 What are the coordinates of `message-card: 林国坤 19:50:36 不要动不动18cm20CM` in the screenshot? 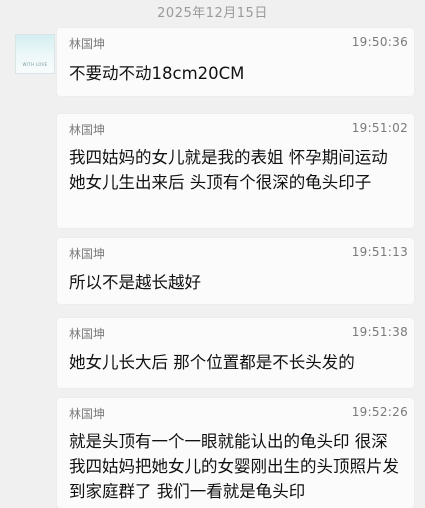 It's located at (235, 62).